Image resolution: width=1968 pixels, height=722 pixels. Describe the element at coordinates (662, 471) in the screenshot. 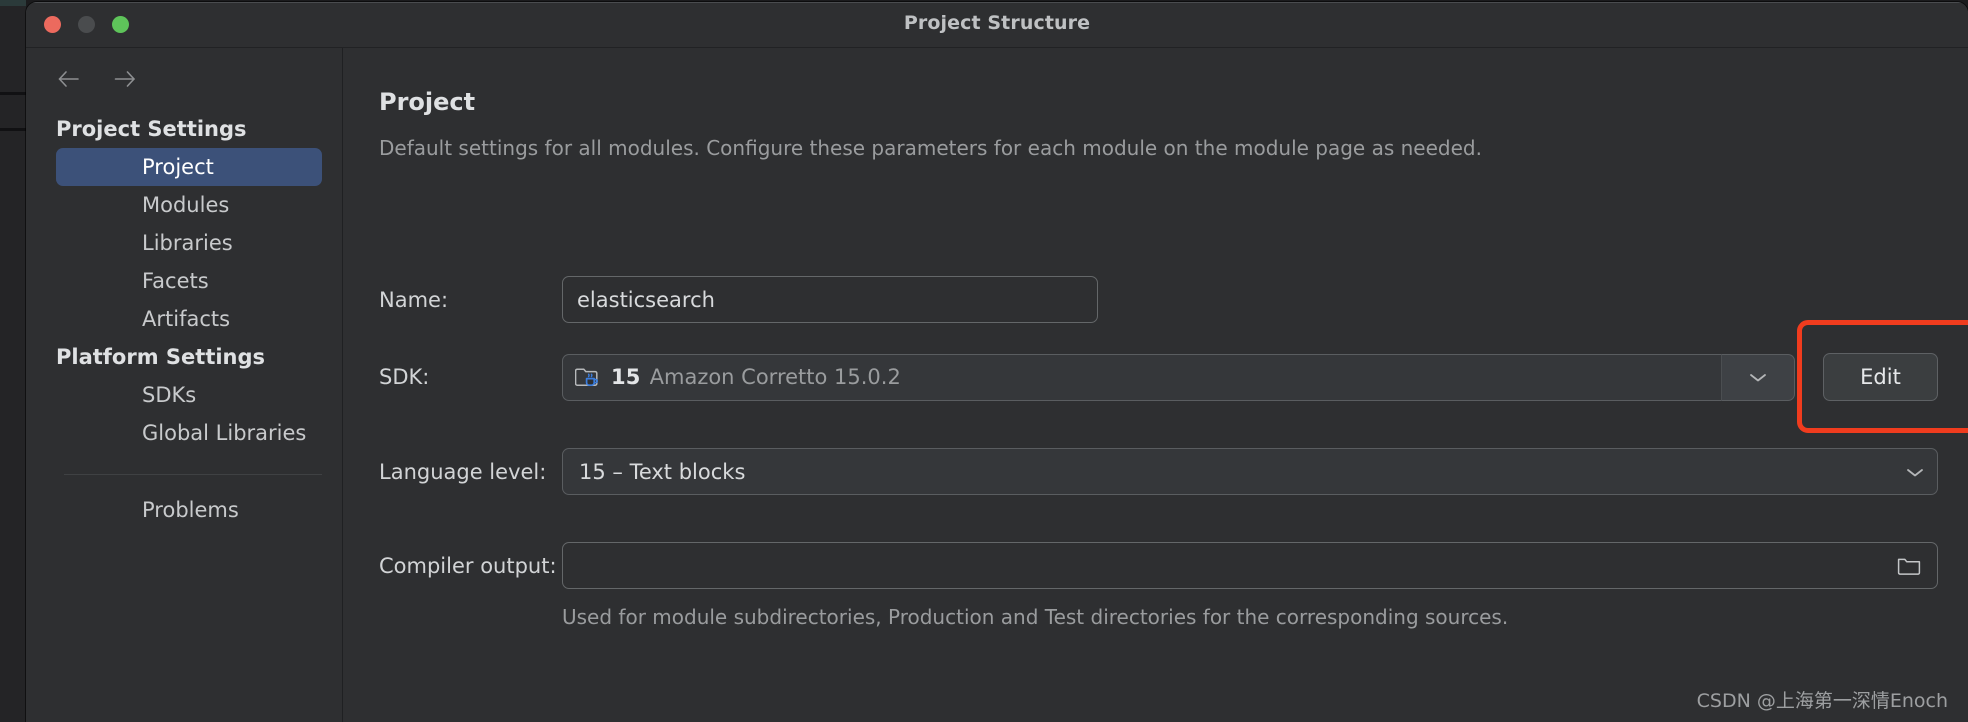

I see `language-level-value: 15 – Text blocks` at that location.